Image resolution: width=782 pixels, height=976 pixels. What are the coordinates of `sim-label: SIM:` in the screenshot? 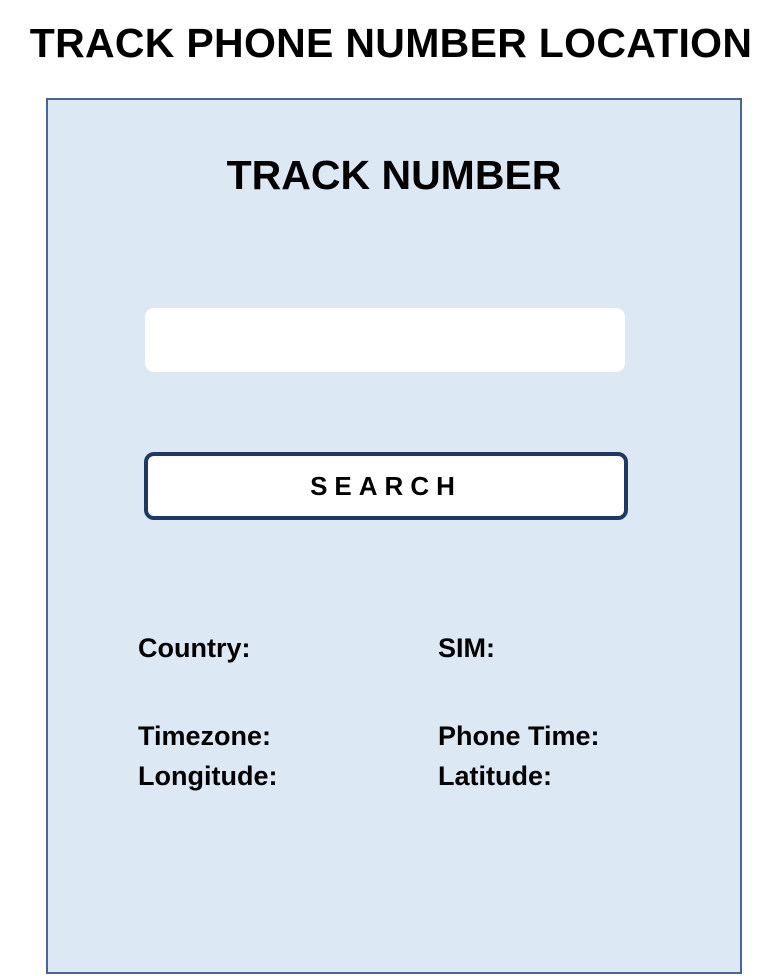 It's located at (466, 648).